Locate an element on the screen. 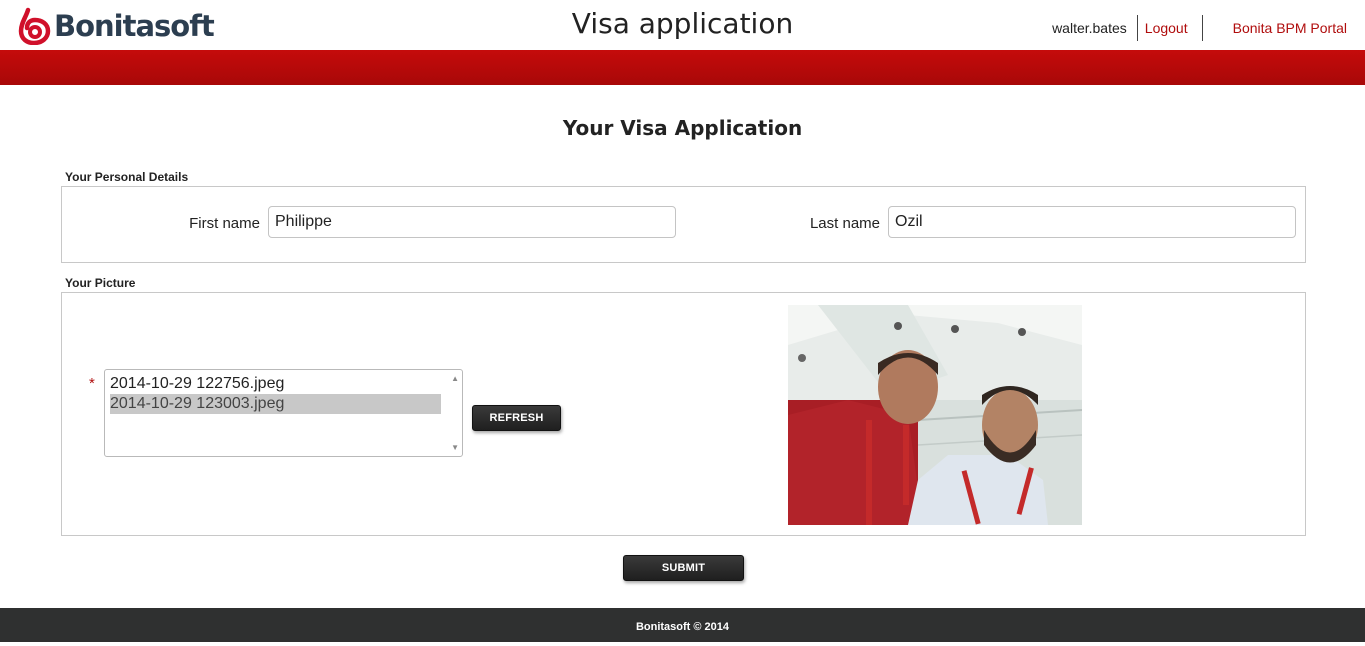 The image size is (1365, 646). logout-link: Logout is located at coordinates (1170, 28).